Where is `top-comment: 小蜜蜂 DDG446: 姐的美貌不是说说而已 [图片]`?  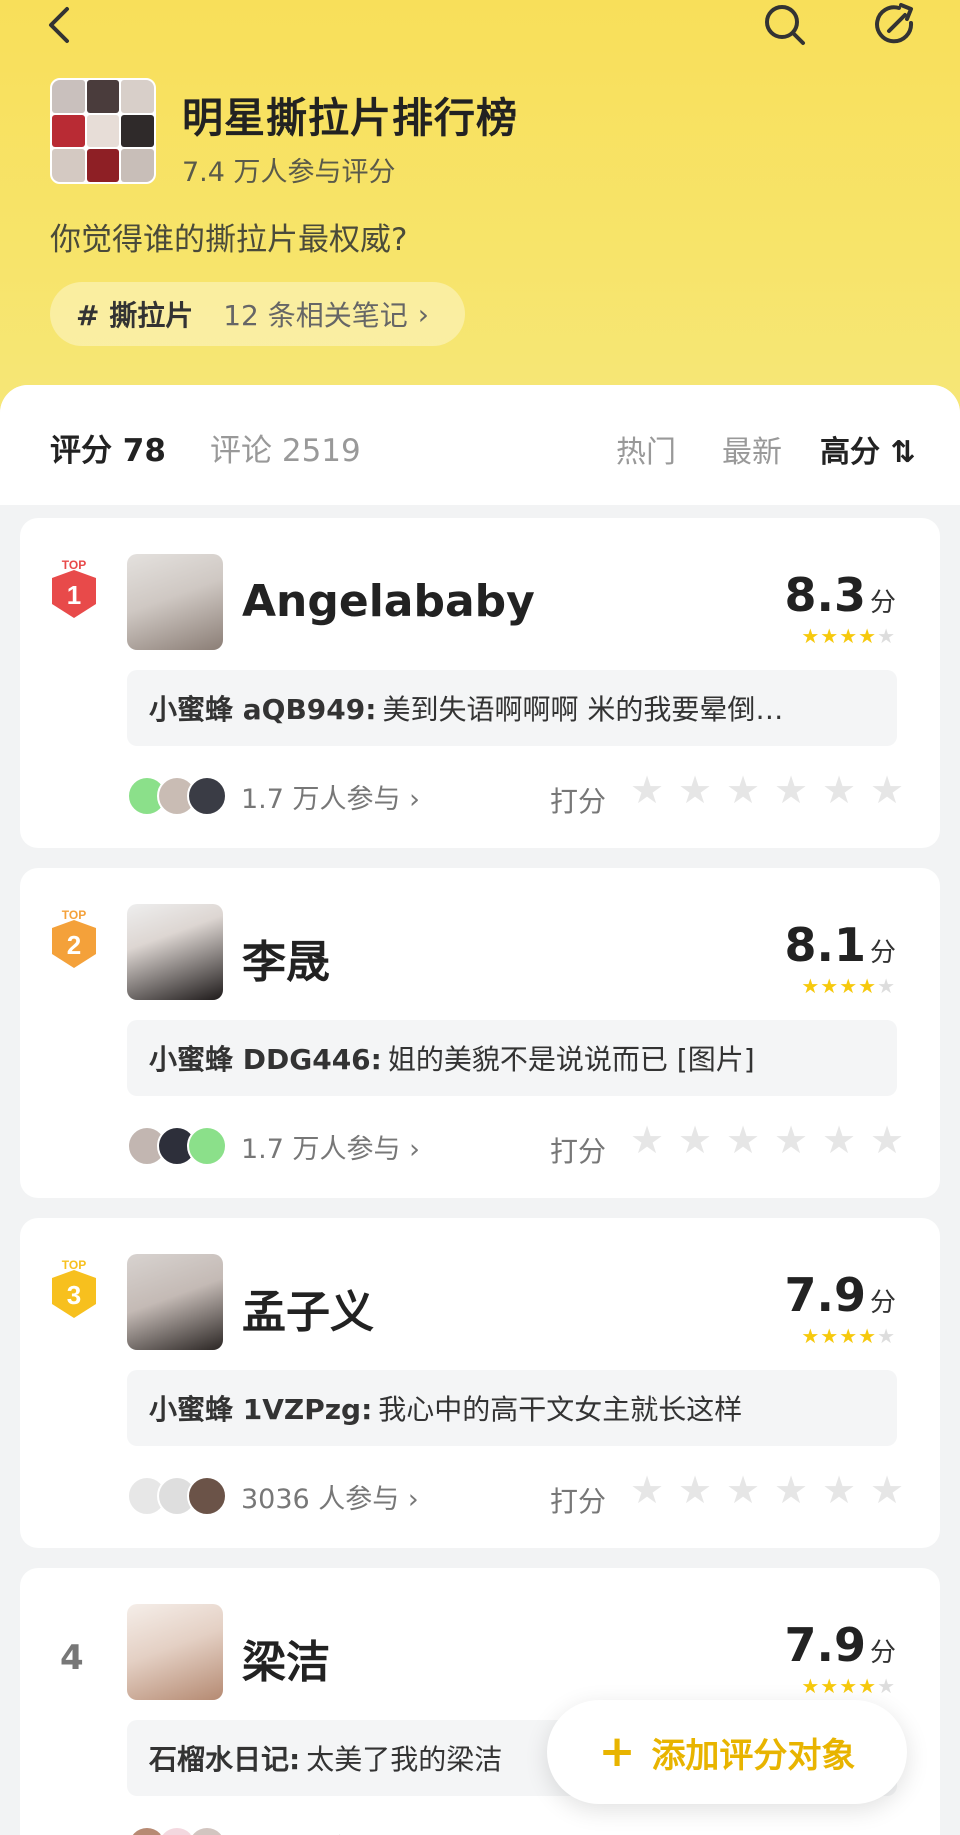
top-comment: 小蜜蜂 DDG446: 姐的美貌不是说说而已 [图片] is located at coordinates (512, 1058).